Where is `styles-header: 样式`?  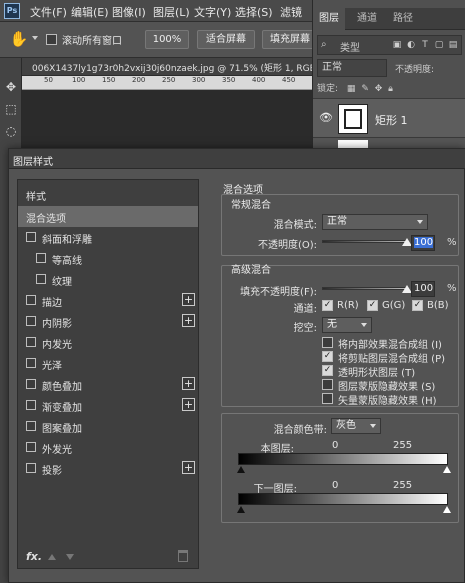
styles-header: 样式 is located at coordinates (36, 195).